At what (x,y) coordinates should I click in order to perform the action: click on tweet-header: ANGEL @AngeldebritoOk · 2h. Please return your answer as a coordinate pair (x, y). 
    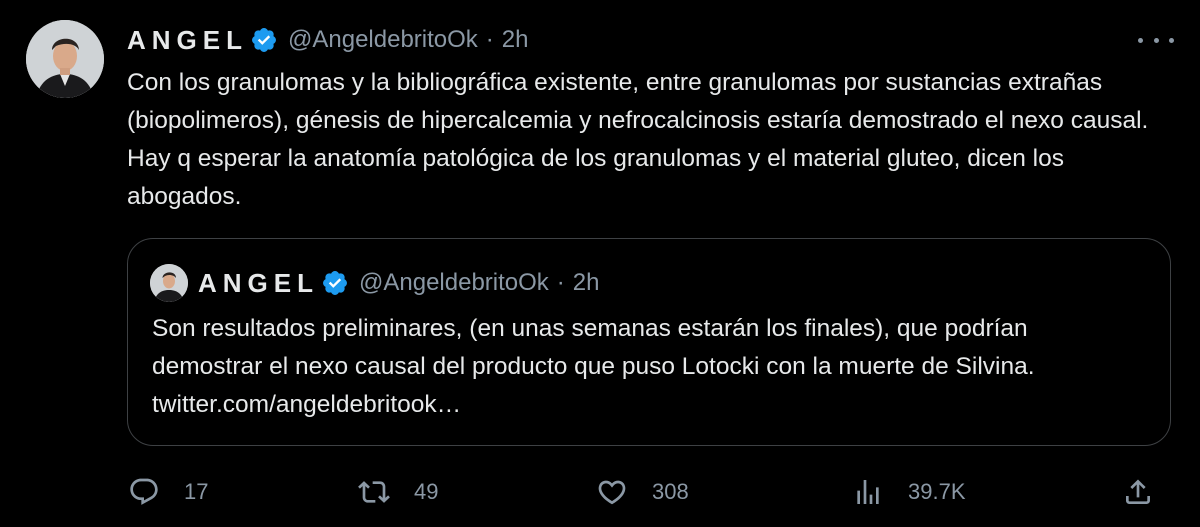
    Looking at the image, I should click on (328, 40).